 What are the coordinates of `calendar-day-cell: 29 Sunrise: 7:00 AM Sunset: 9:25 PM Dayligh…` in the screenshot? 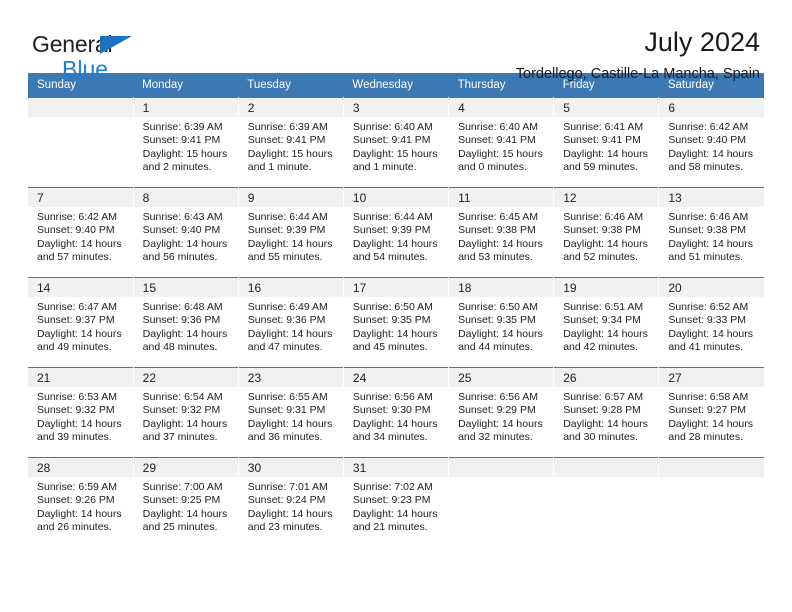 It's located at (186, 502).